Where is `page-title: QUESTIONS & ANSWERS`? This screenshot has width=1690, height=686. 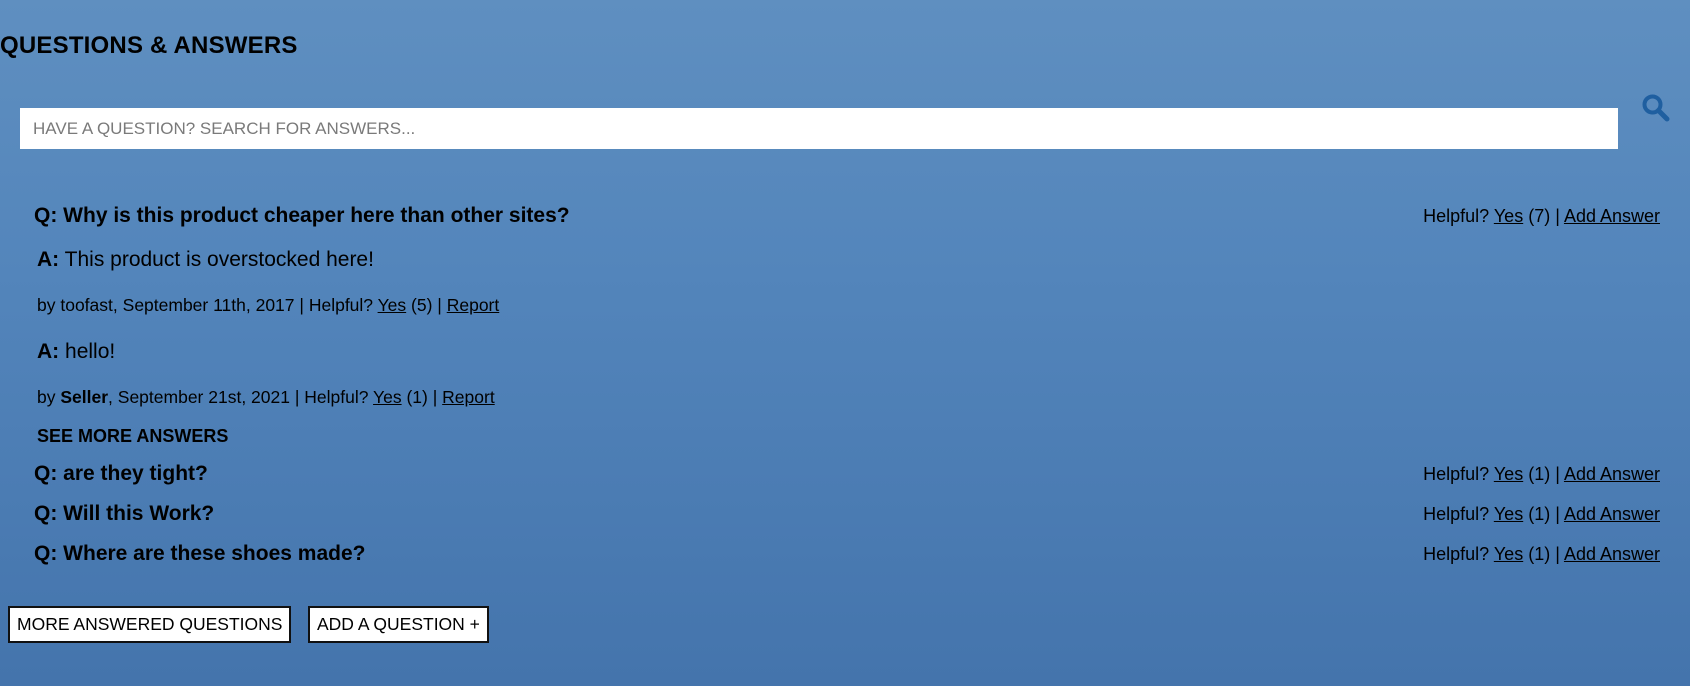
page-title: QUESTIONS & ANSWERS is located at coordinates (149, 45).